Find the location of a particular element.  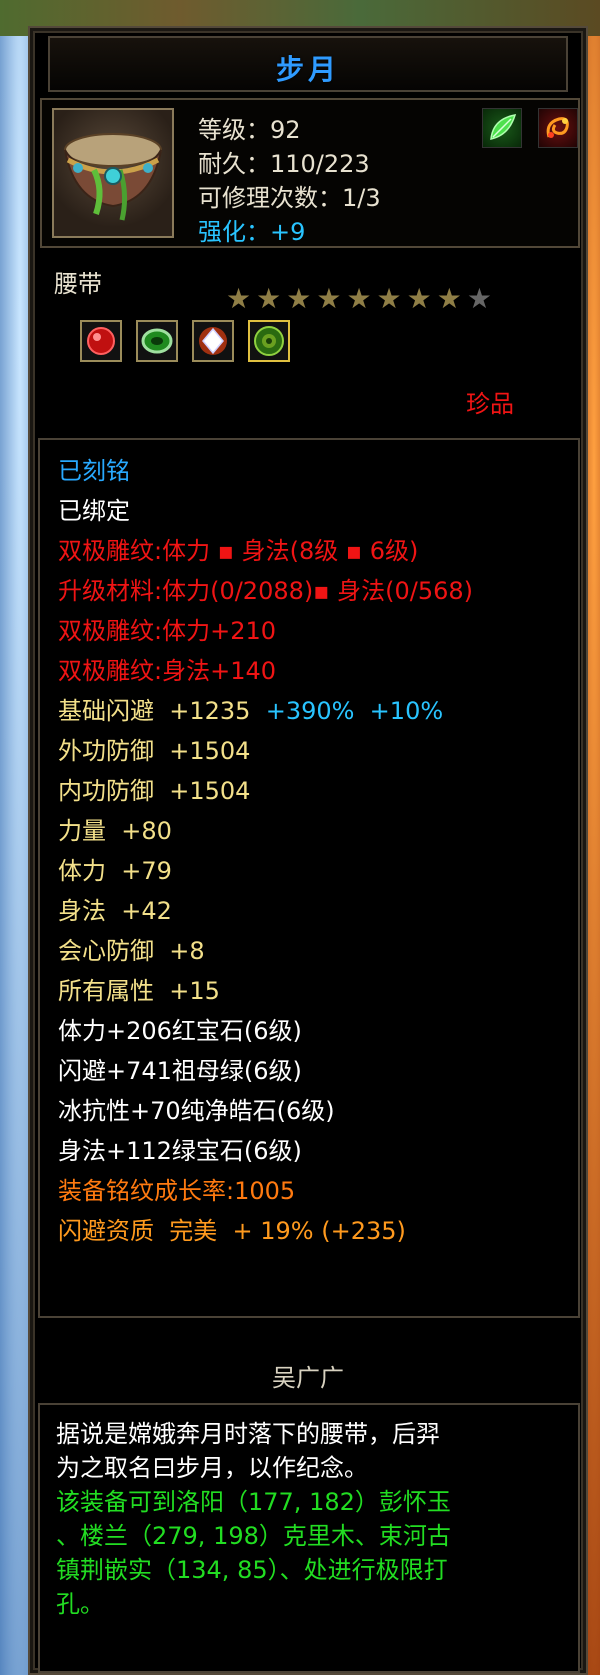

attribute-line: 身法+112绿宝石(6级) is located at coordinates (180, 1151).